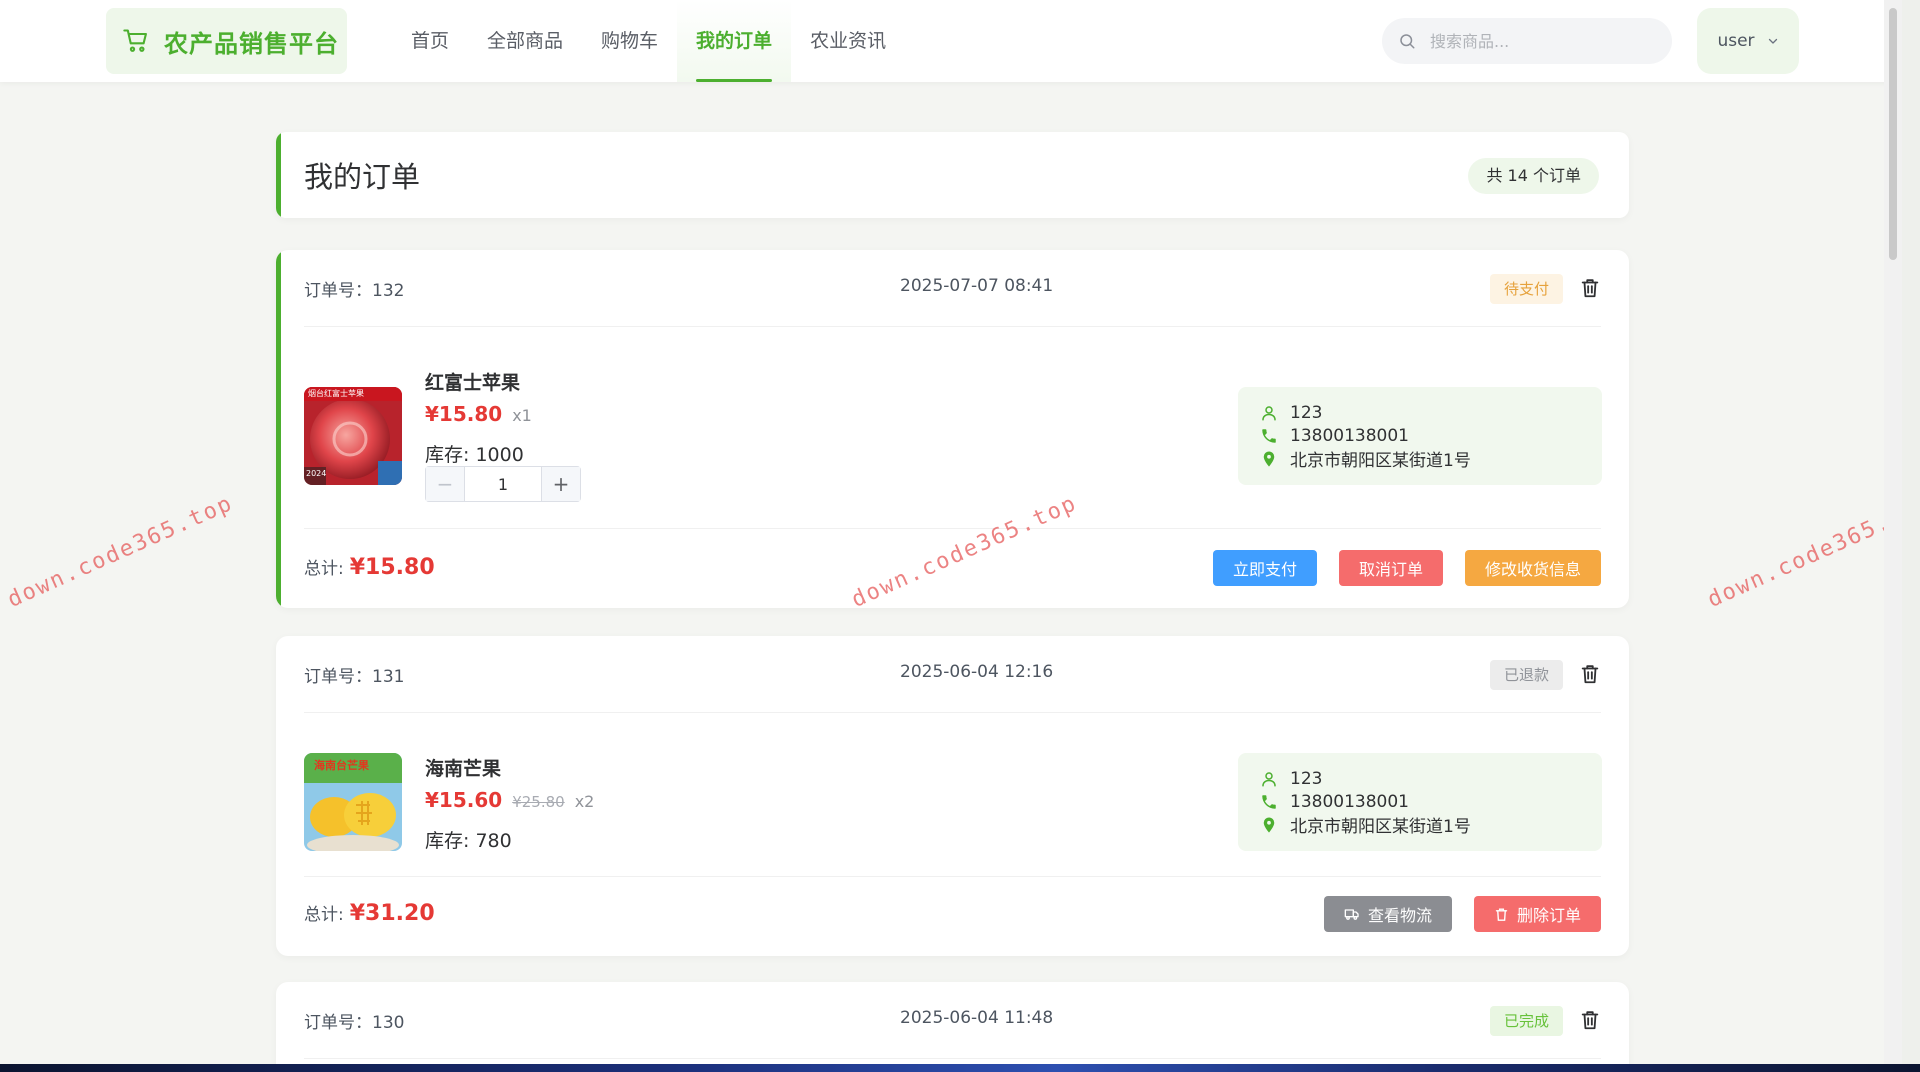 The width and height of the screenshot is (1920, 1072). Describe the element at coordinates (1390, 568) in the screenshot. I see `cancel-order-button: 取消订单` at that location.